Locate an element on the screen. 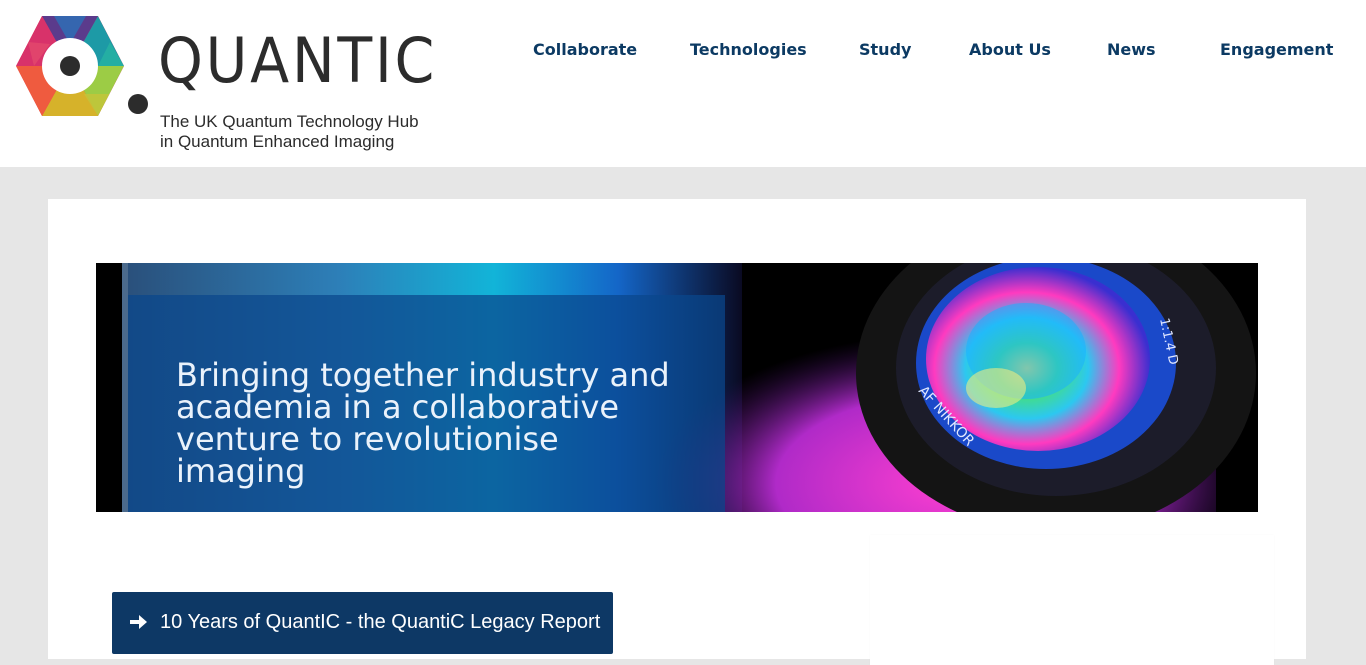  nav-item-technologies: Technologies is located at coordinates (748, 49).